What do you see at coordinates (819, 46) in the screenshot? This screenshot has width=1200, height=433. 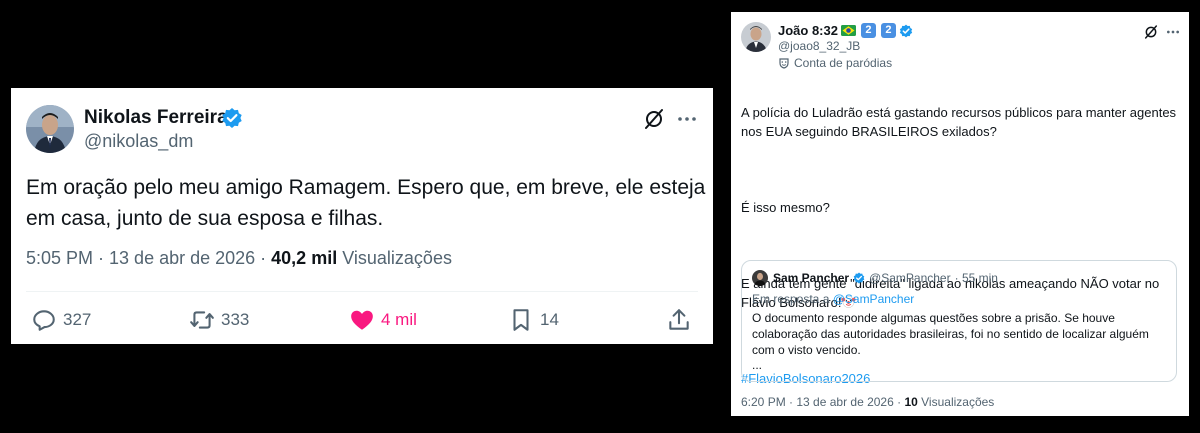 I see `author-handle: @joao8_32_JB` at bounding box center [819, 46].